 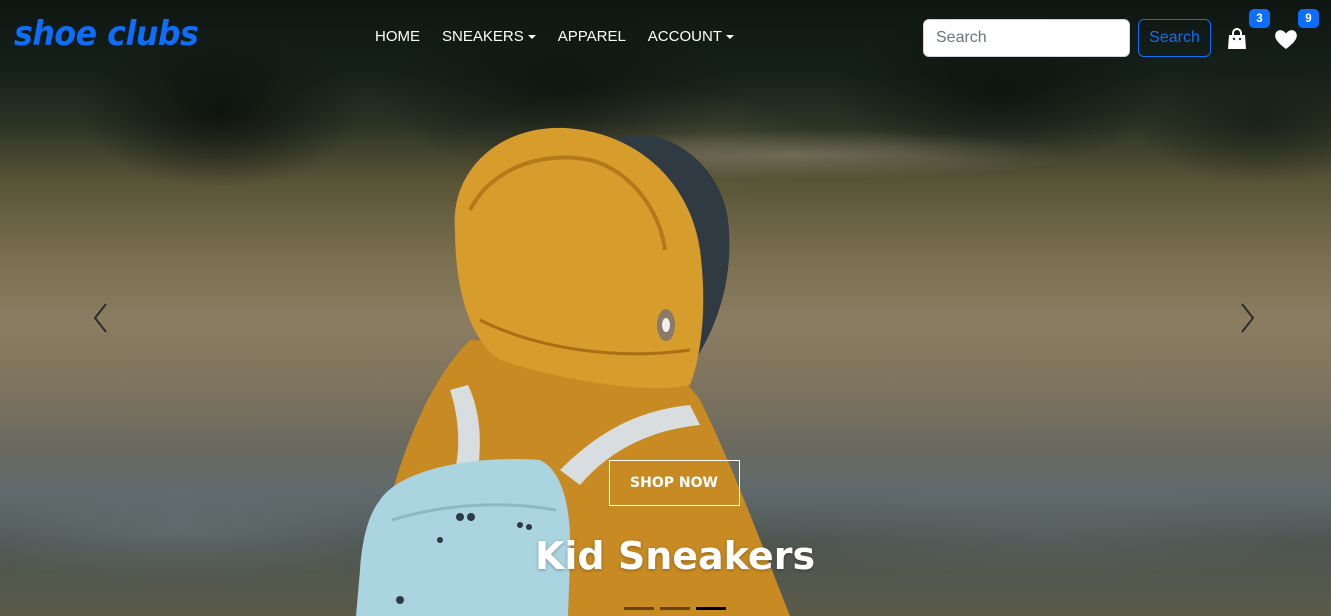 I want to click on wishlist-button: 9, so click(x=1295, y=31).